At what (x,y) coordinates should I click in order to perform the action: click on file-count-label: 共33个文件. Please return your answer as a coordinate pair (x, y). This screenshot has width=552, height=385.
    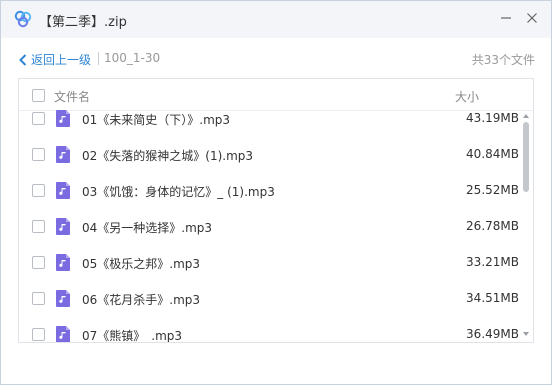
    Looking at the image, I should click on (503, 60).